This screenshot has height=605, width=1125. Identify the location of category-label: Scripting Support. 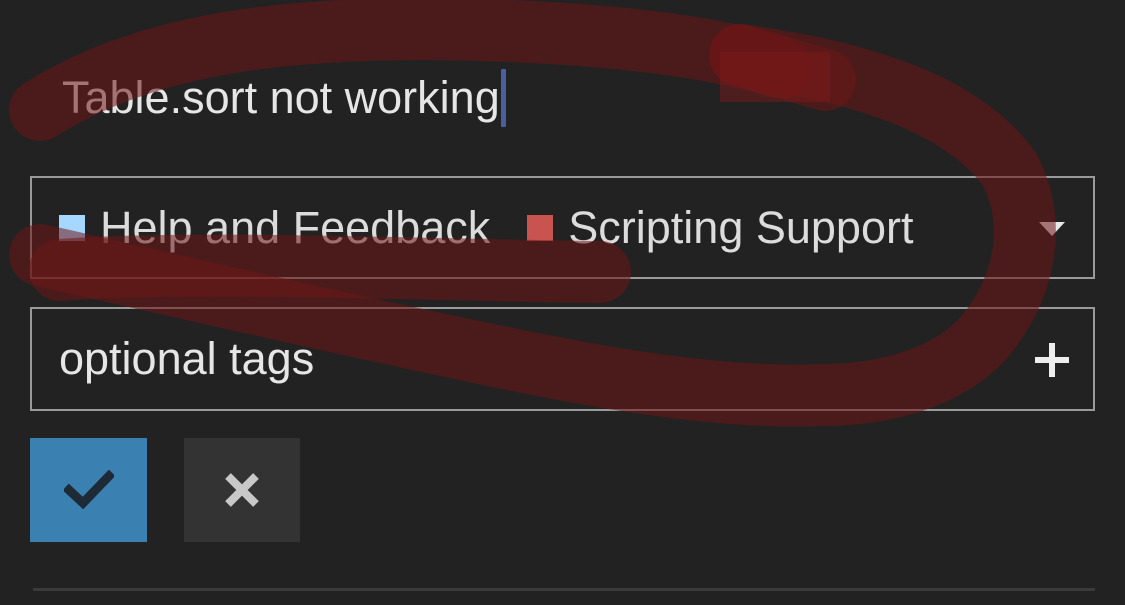
(741, 227).